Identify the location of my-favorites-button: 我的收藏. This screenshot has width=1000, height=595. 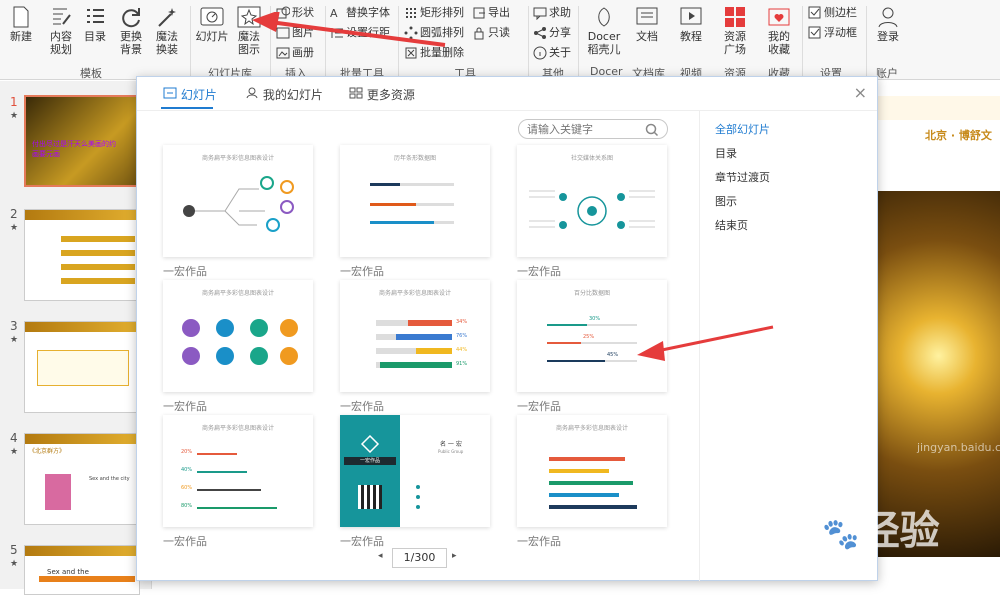
(779, 33).